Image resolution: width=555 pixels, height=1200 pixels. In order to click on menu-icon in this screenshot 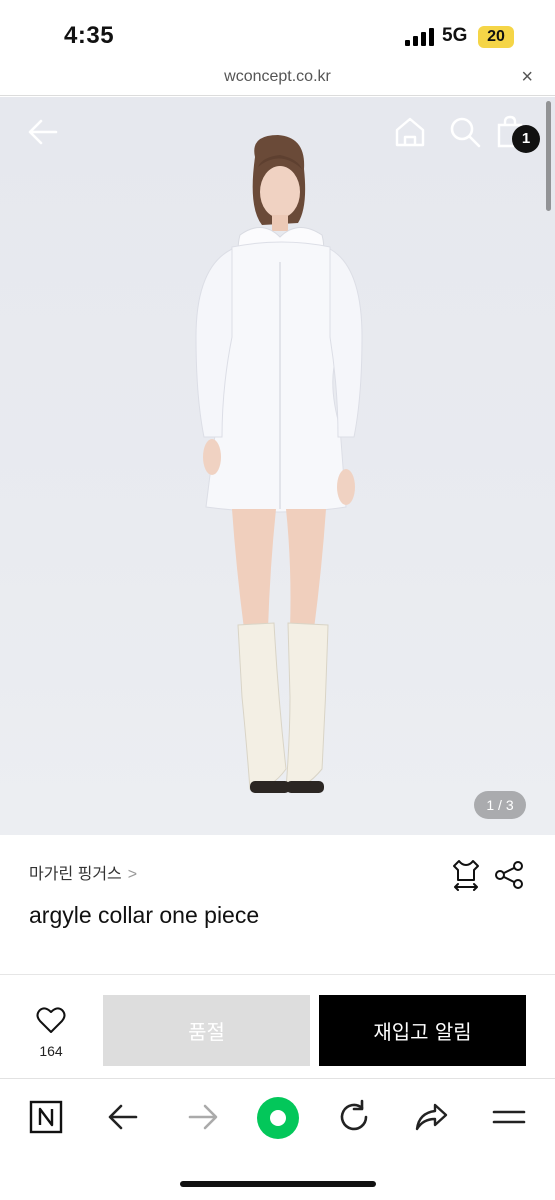, I will do `click(509, 1117)`.